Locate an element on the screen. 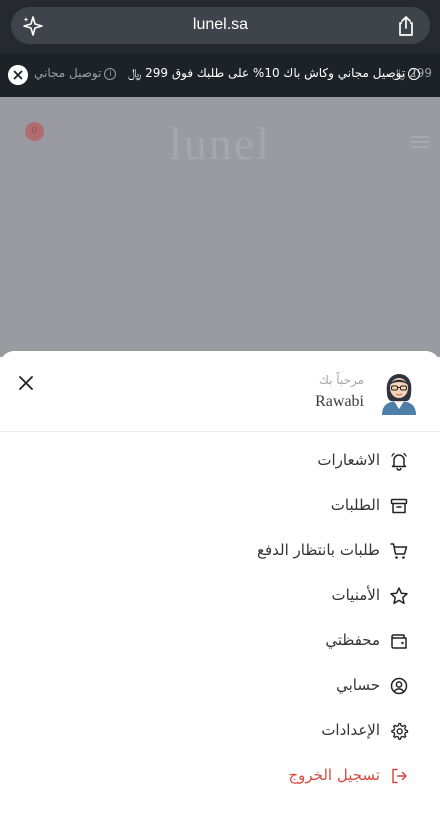 The height and width of the screenshot is (820, 440). menu-item-pending-payment: طلبات بانتظار الدفع is located at coordinates (220, 551).